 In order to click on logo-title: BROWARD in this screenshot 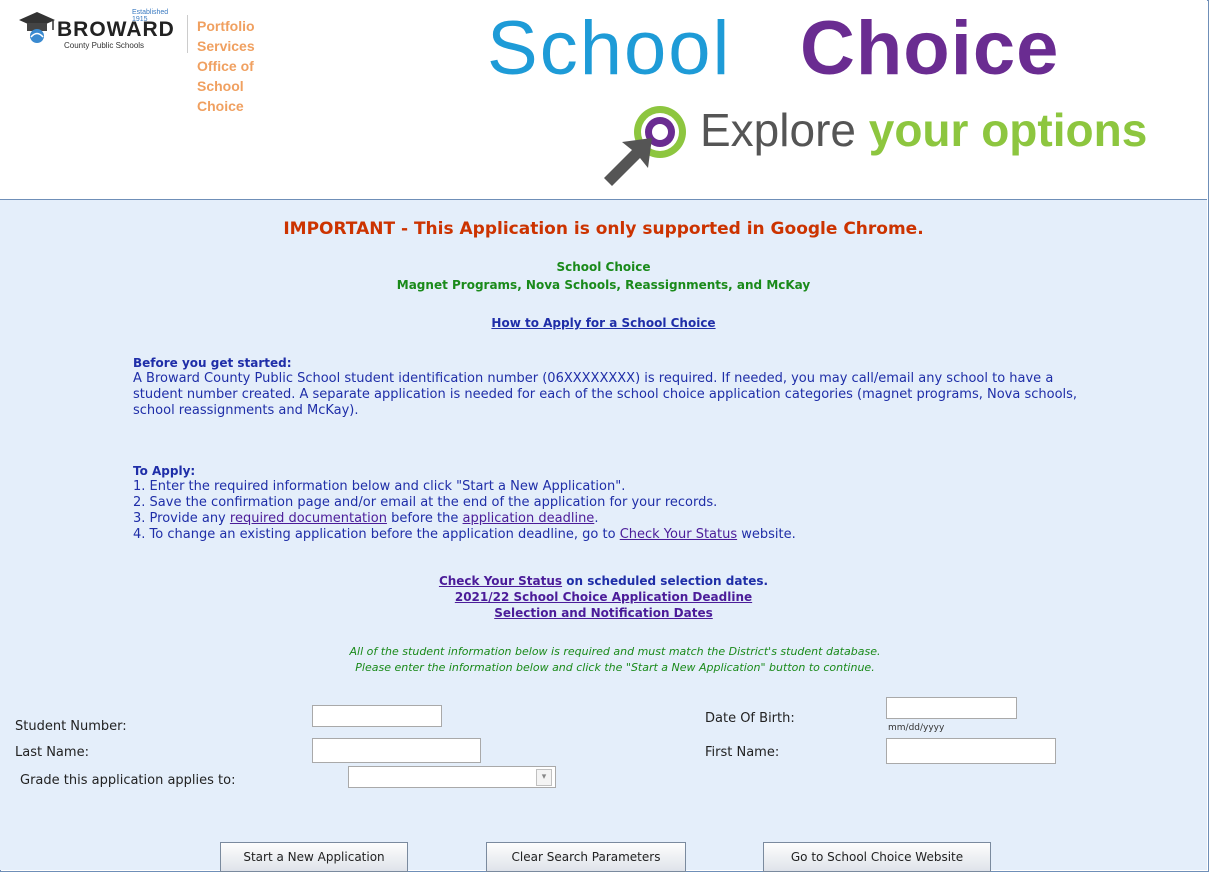, I will do `click(116, 29)`.